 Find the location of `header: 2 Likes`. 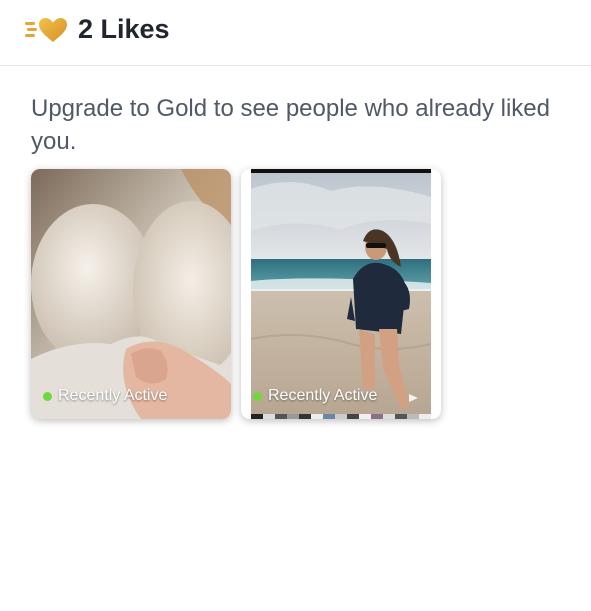

header: 2 Likes is located at coordinates (295, 33).